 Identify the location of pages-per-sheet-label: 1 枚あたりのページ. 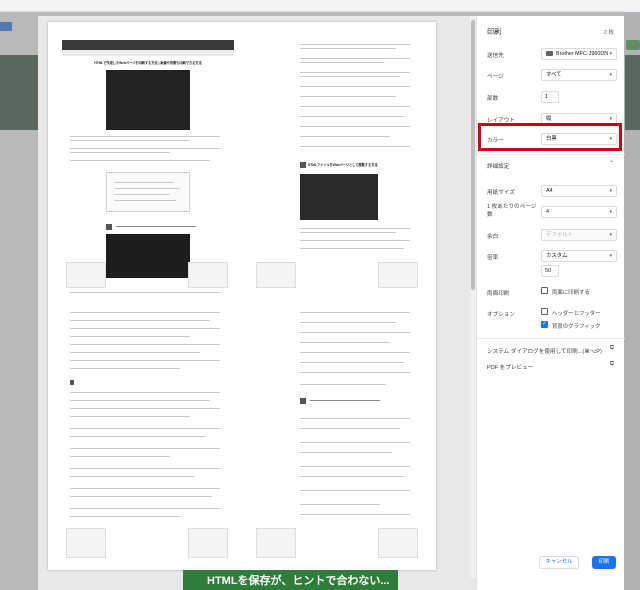
(512, 207).